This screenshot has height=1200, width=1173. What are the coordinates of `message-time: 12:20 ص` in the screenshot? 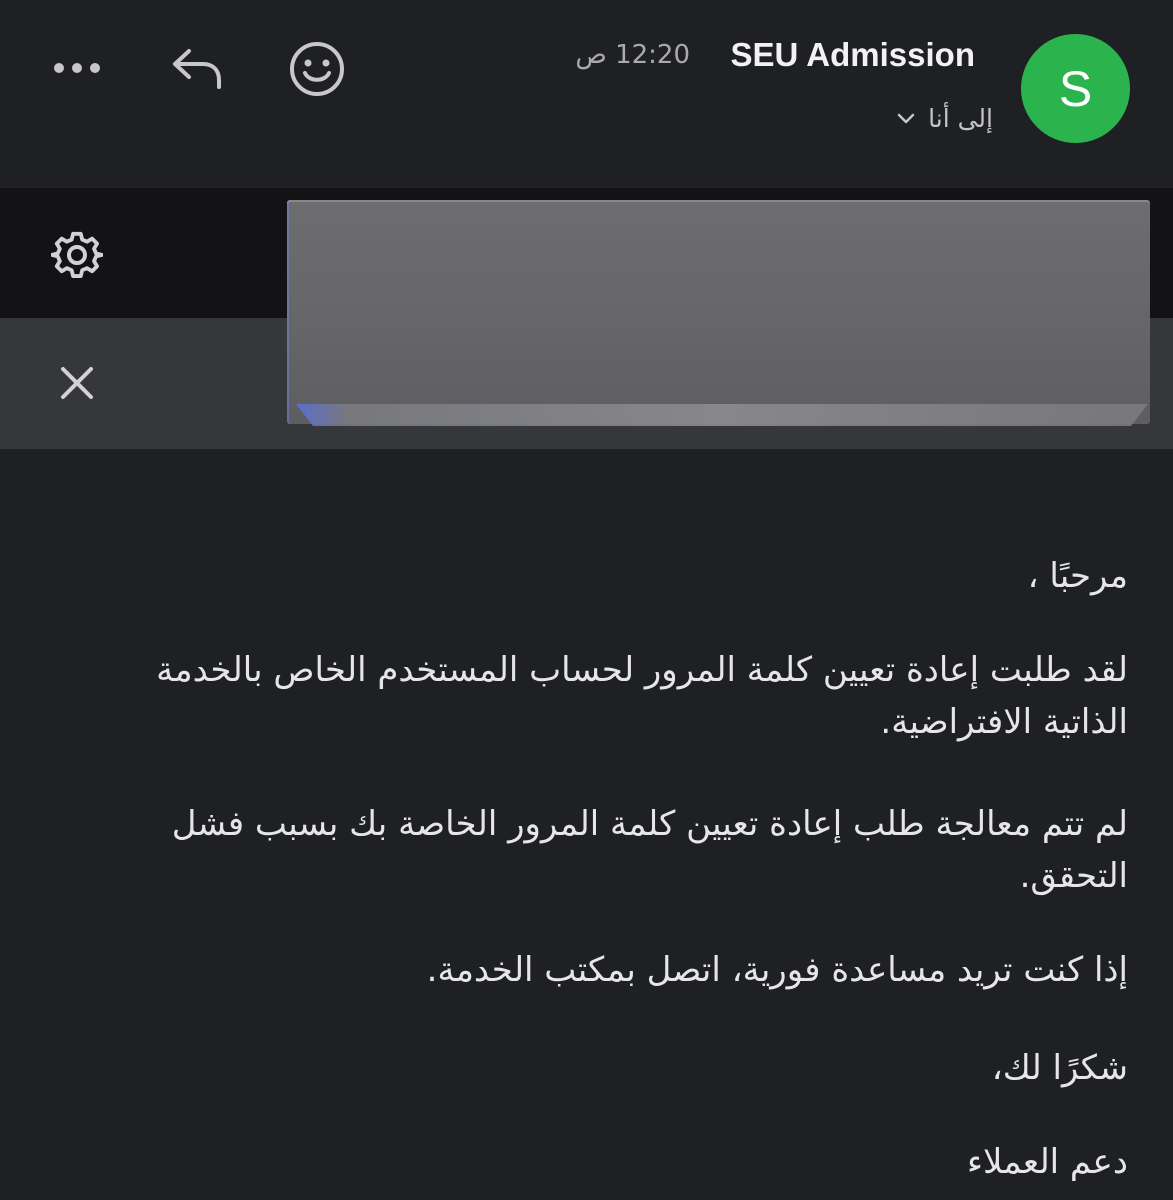 It's located at (632, 55).